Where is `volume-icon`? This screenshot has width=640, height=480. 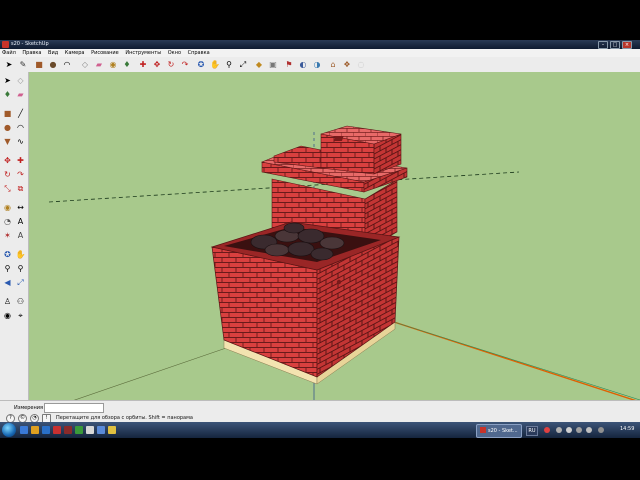 volume-icon is located at coordinates (589, 430).